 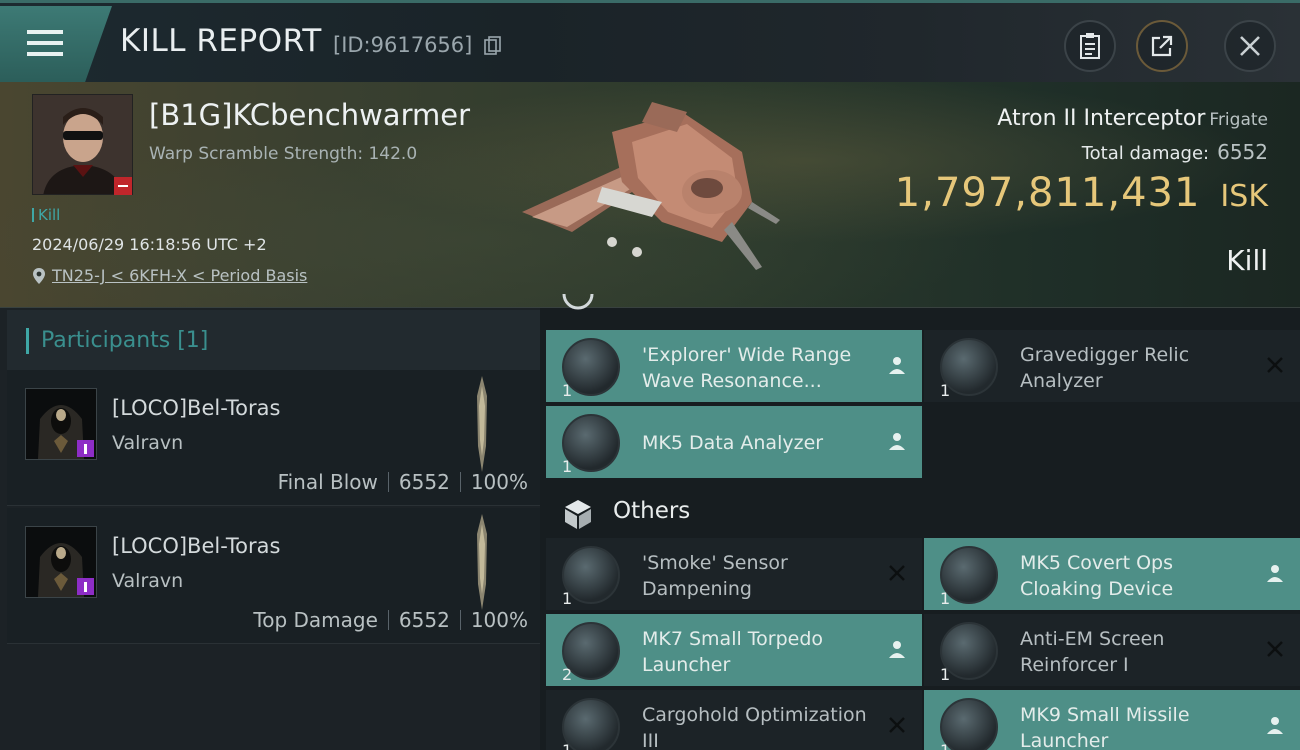 I want to click on participant-stats: Top Damage 6552 100%, so click(x=390, y=620).